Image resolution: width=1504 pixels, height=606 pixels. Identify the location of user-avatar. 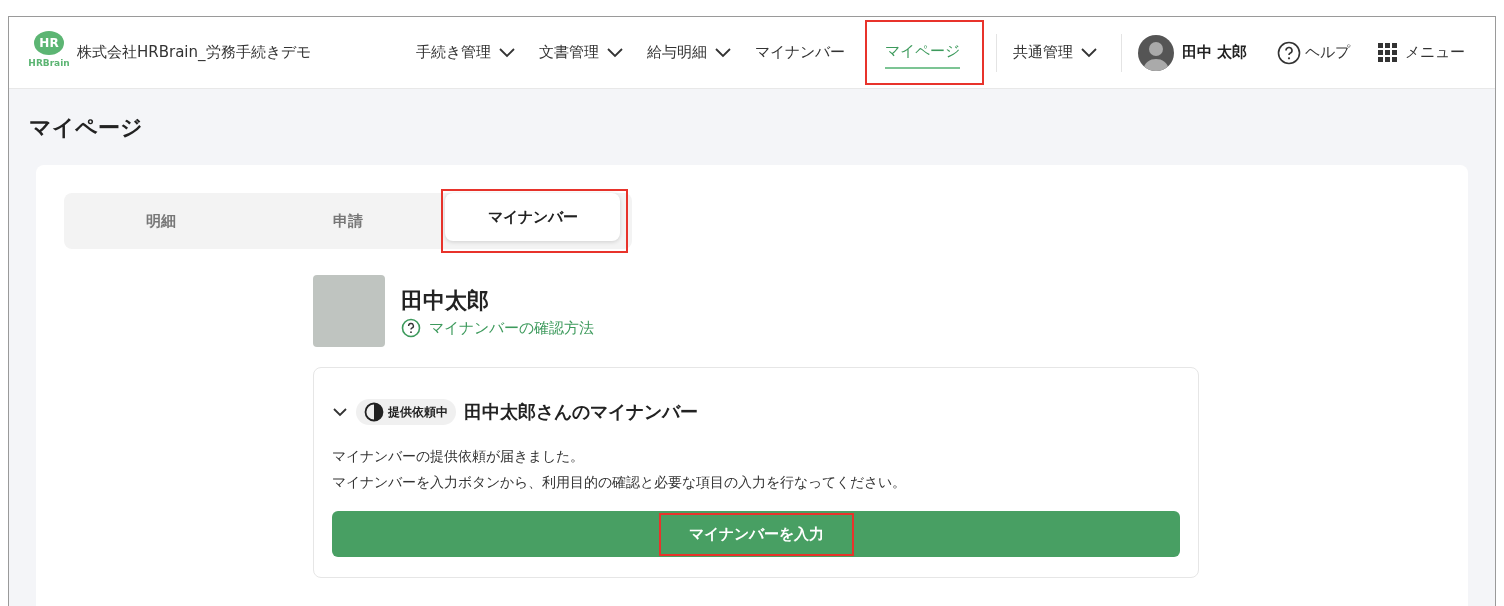
(1155, 52).